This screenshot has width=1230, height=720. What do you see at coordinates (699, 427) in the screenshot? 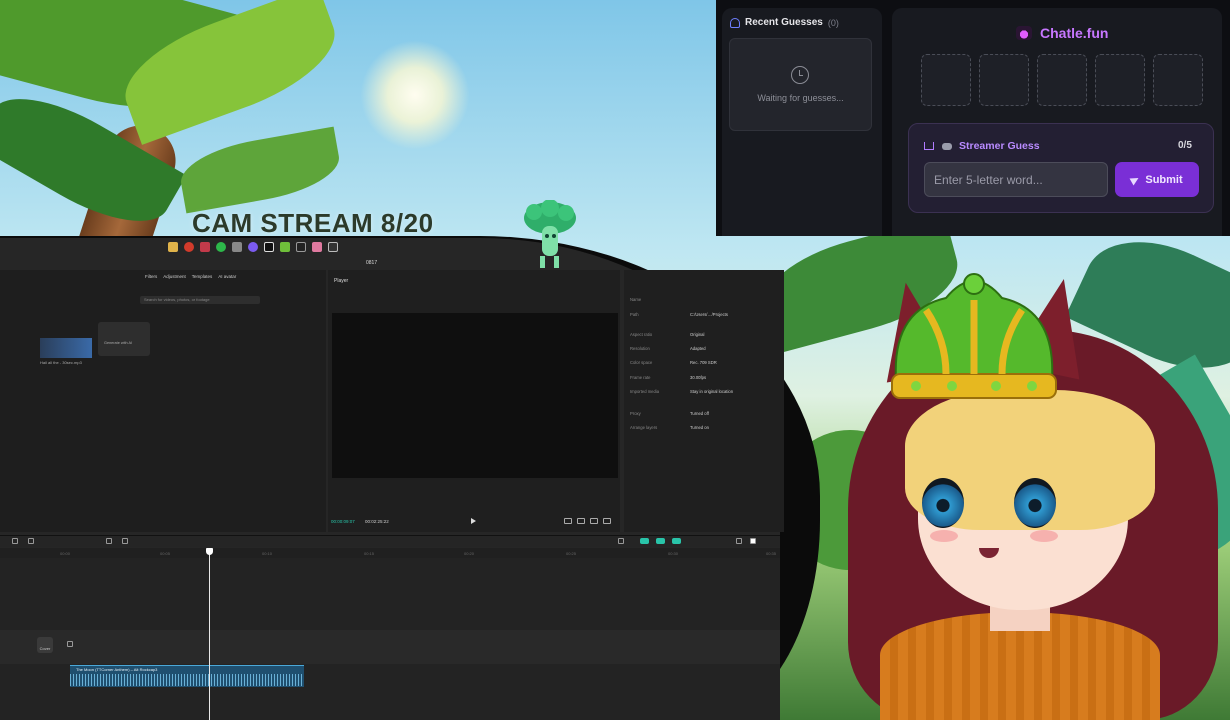
I see `prop-value: Turned on` at bounding box center [699, 427].